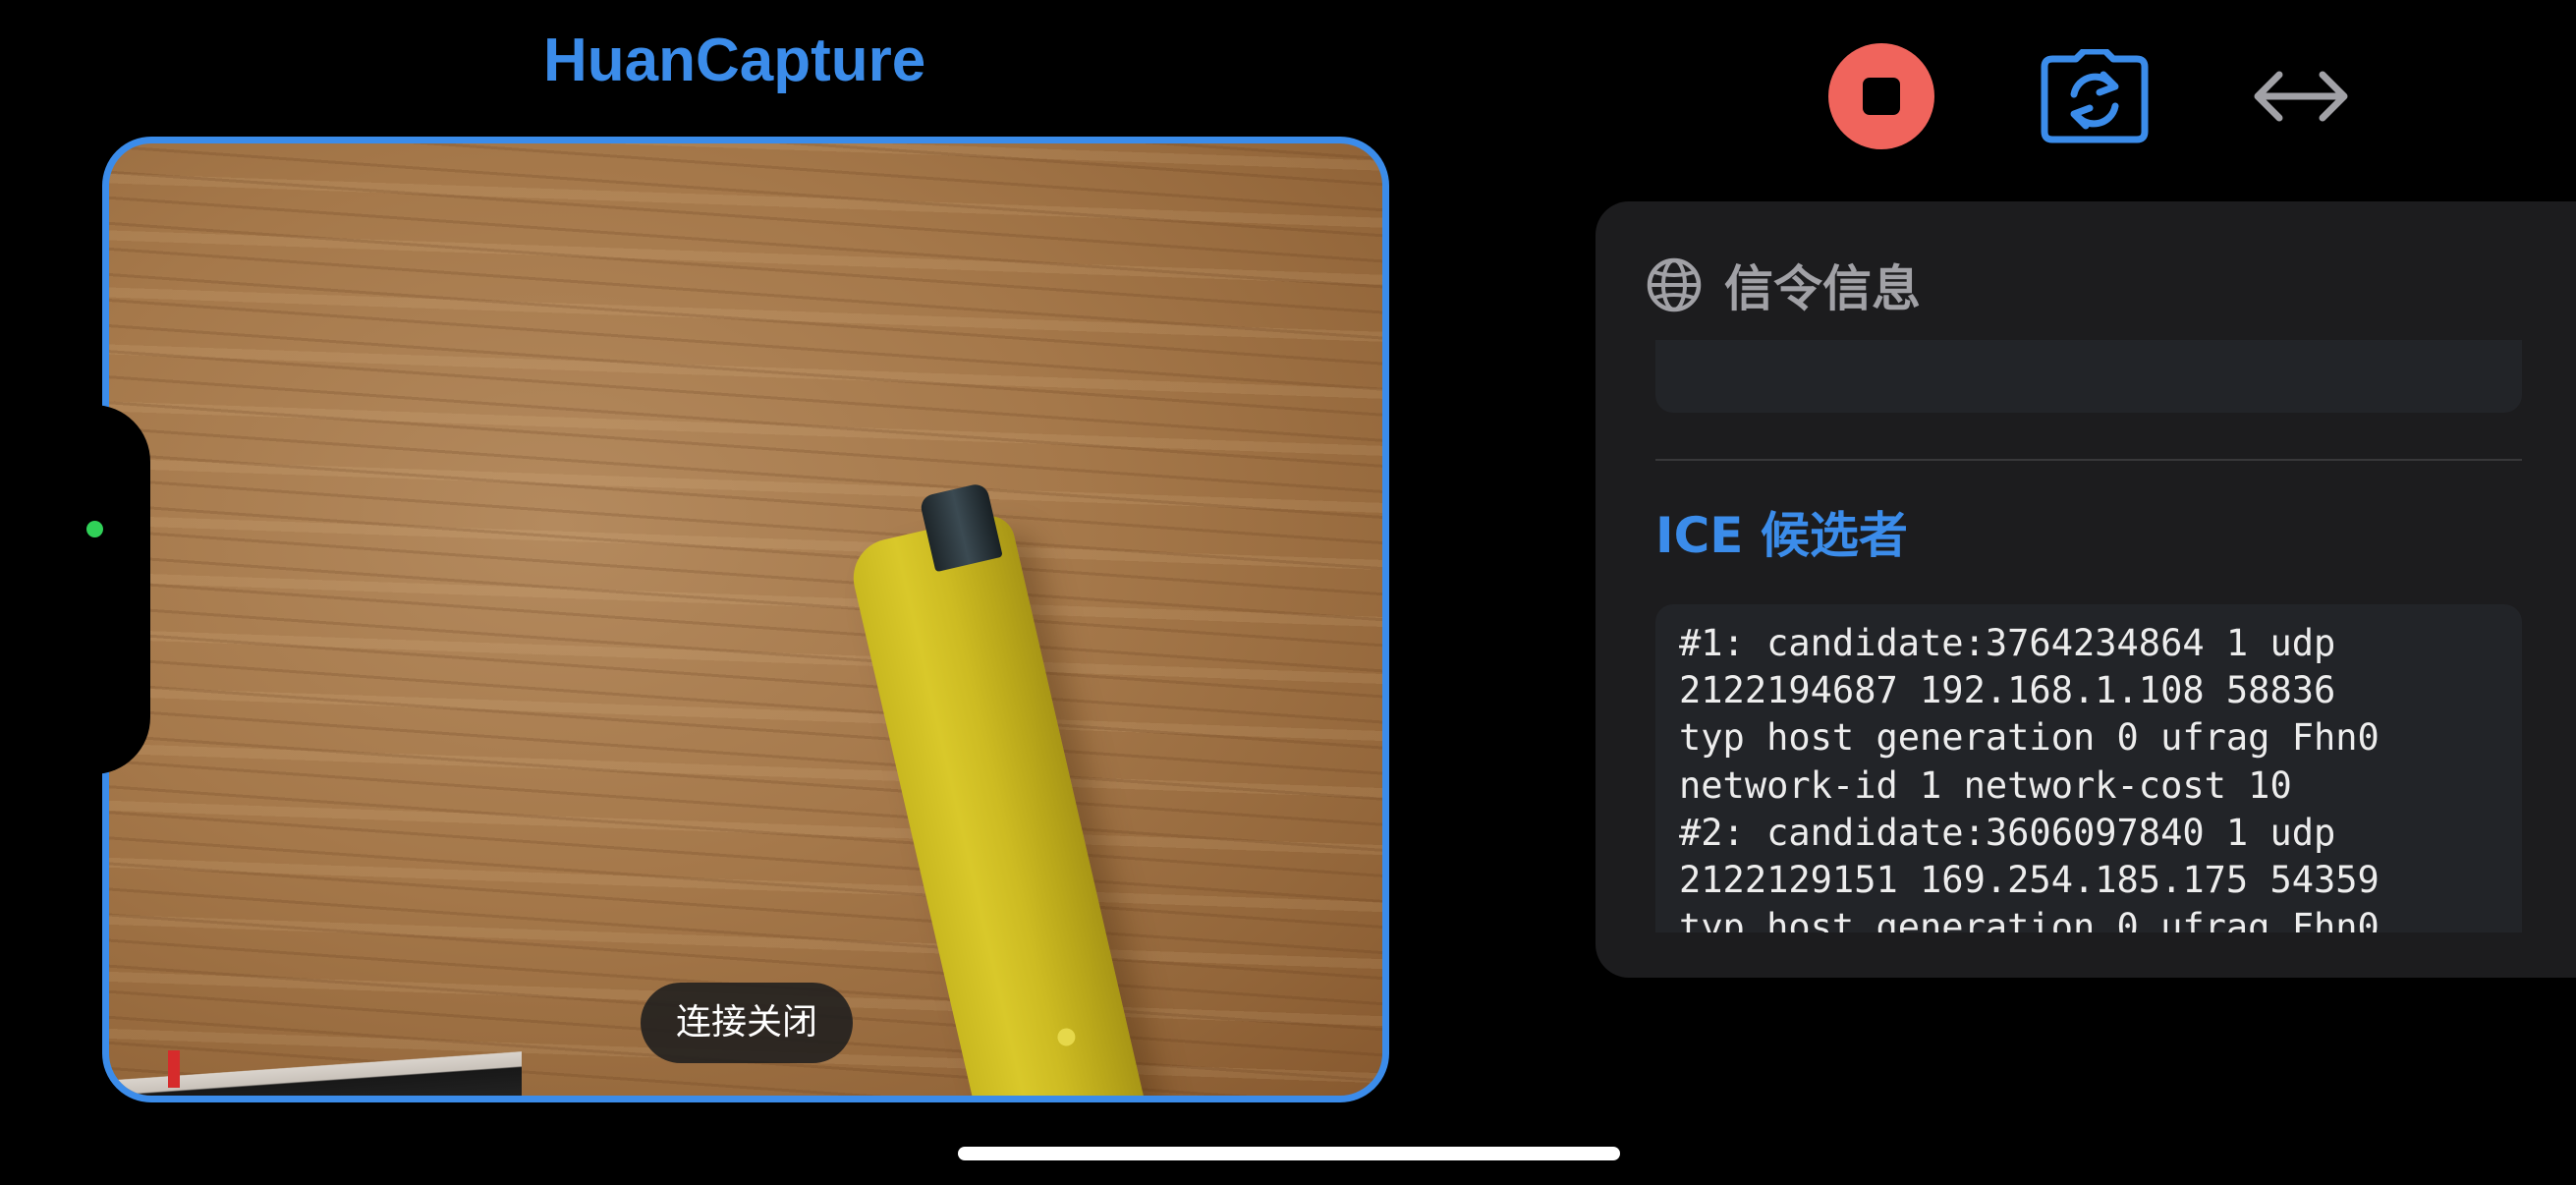  I want to click on stop-button, so click(1881, 96).